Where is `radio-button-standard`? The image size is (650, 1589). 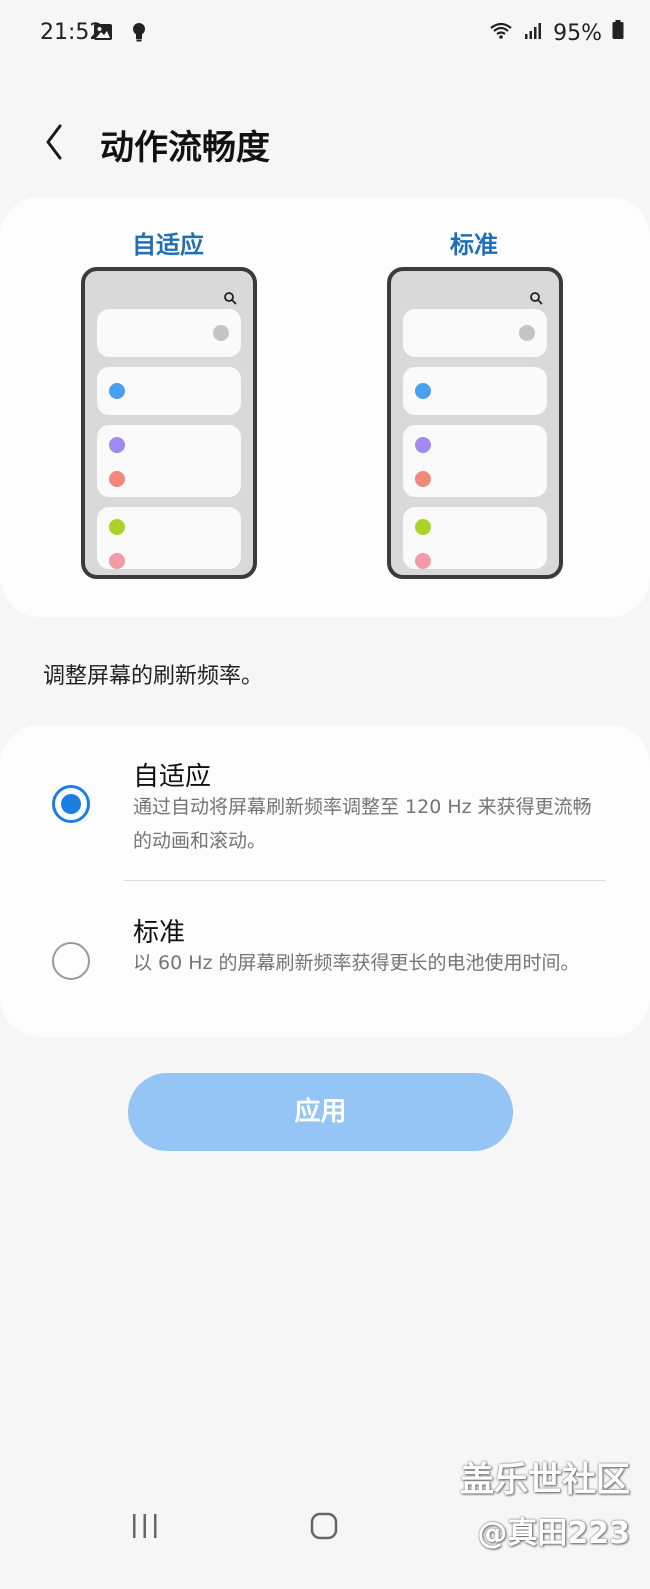 radio-button-standard is located at coordinates (71, 961).